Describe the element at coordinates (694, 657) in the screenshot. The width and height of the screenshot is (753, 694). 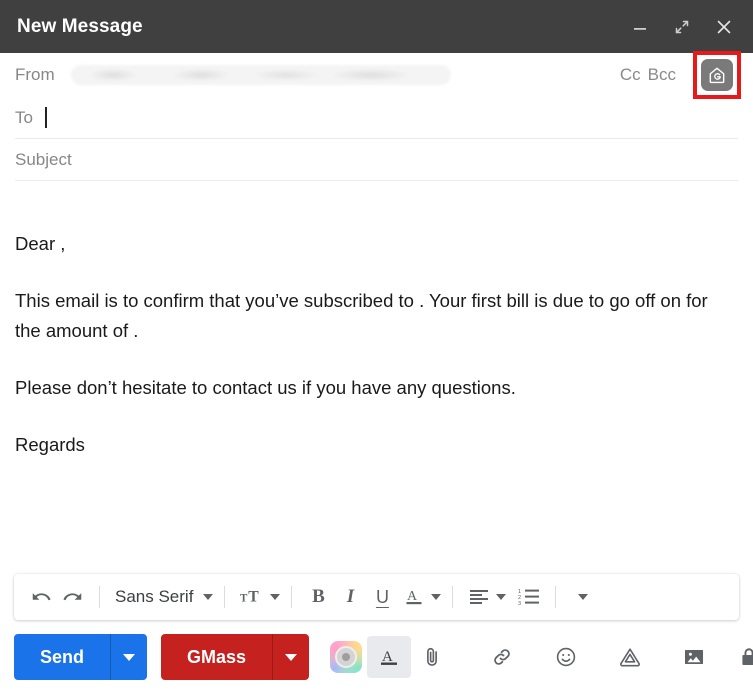
I see `insert-photo-icon` at that location.